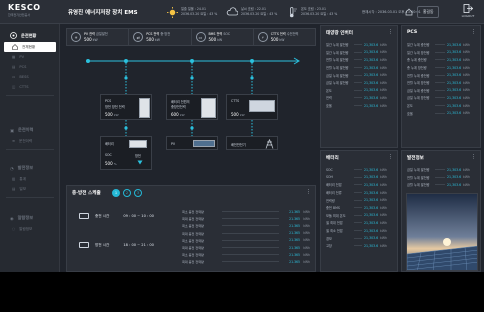 This screenshot has width=484, height=312. What do you see at coordinates (30, 87) in the screenshot?
I see `sidebar-item-ctts: ◫ CTTS` at bounding box center [30, 87].